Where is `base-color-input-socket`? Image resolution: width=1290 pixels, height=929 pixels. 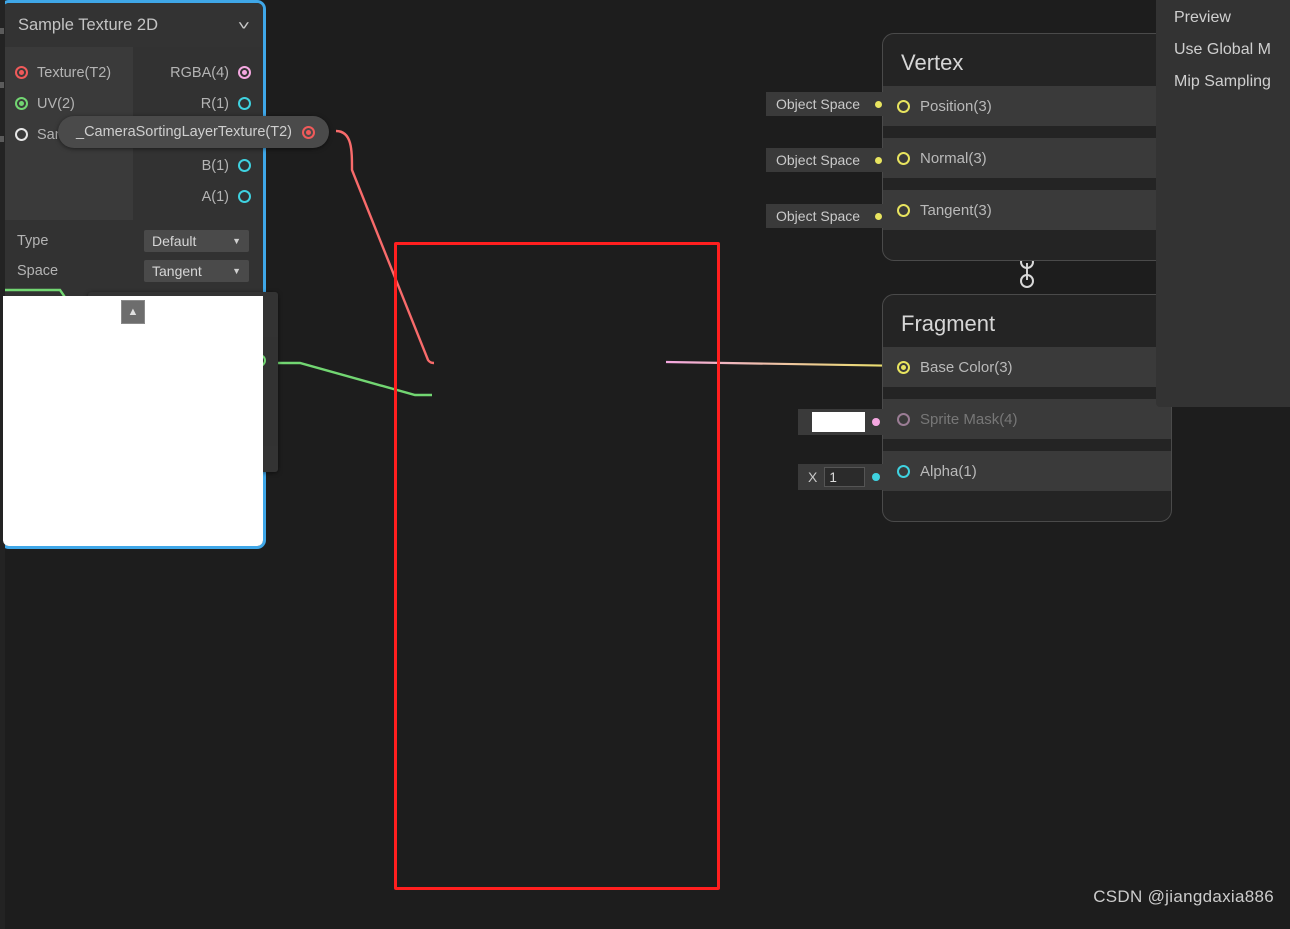
base-color-input-socket is located at coordinates (903, 367).